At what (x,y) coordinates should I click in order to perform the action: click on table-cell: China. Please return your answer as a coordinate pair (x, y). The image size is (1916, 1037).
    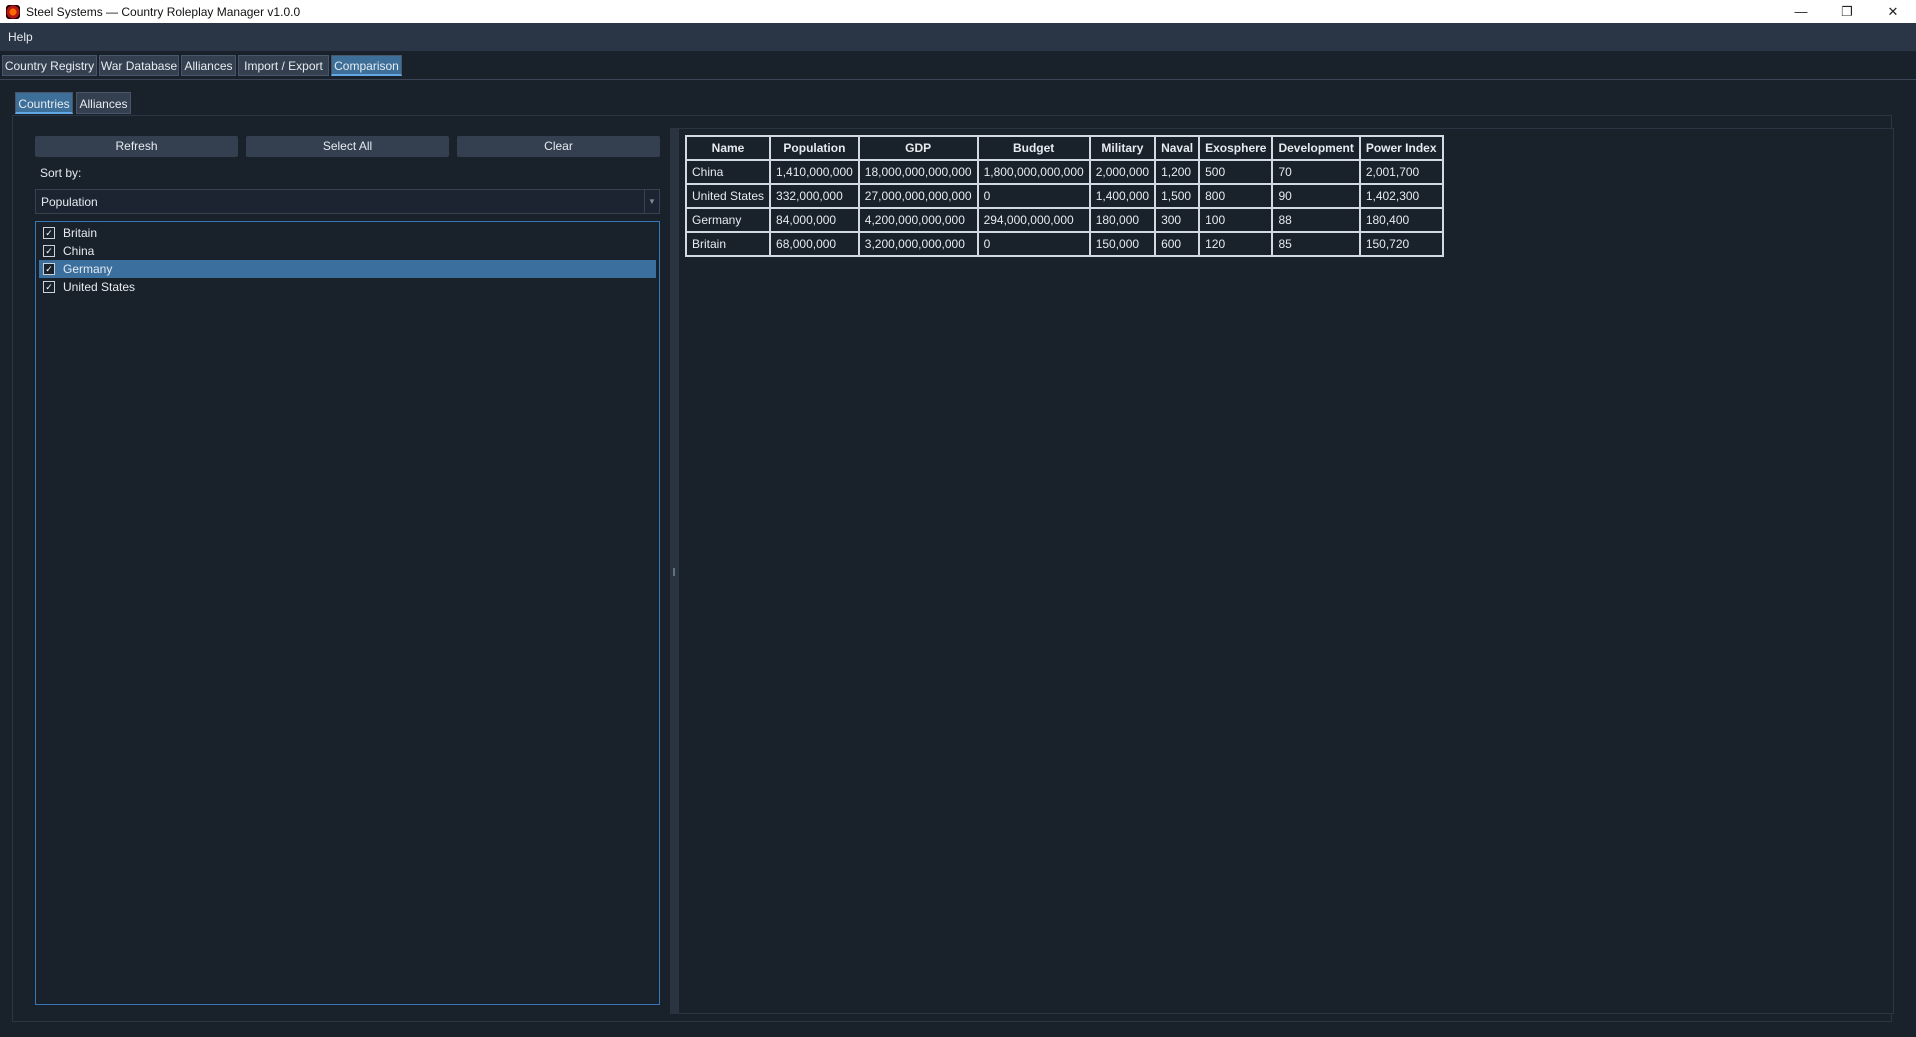
    Looking at the image, I should click on (728, 172).